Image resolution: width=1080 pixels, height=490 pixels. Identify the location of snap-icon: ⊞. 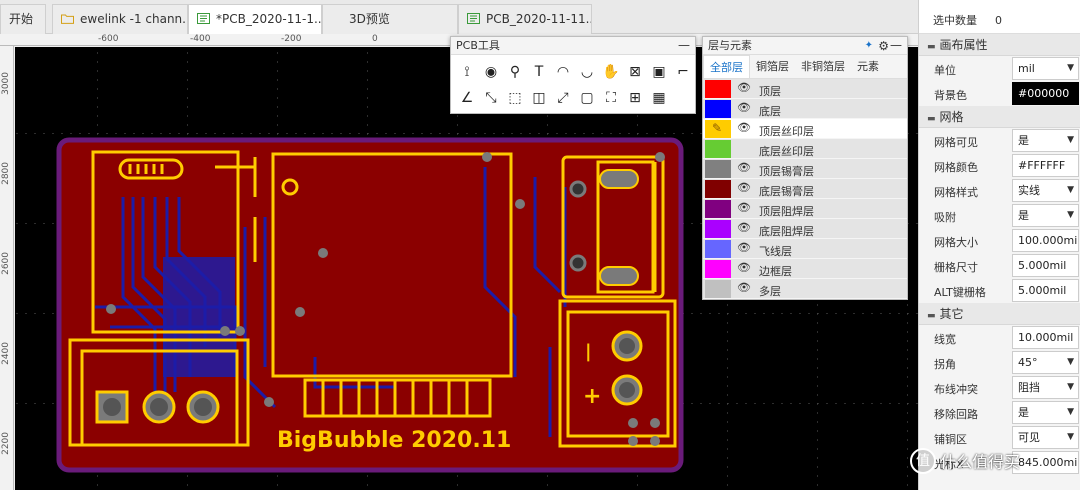
(635, 98).